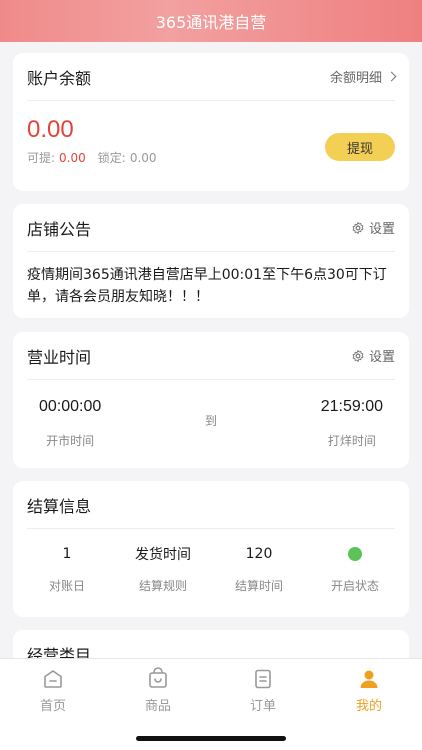  I want to click on close-time-label: 打烊时间, so click(351, 441).